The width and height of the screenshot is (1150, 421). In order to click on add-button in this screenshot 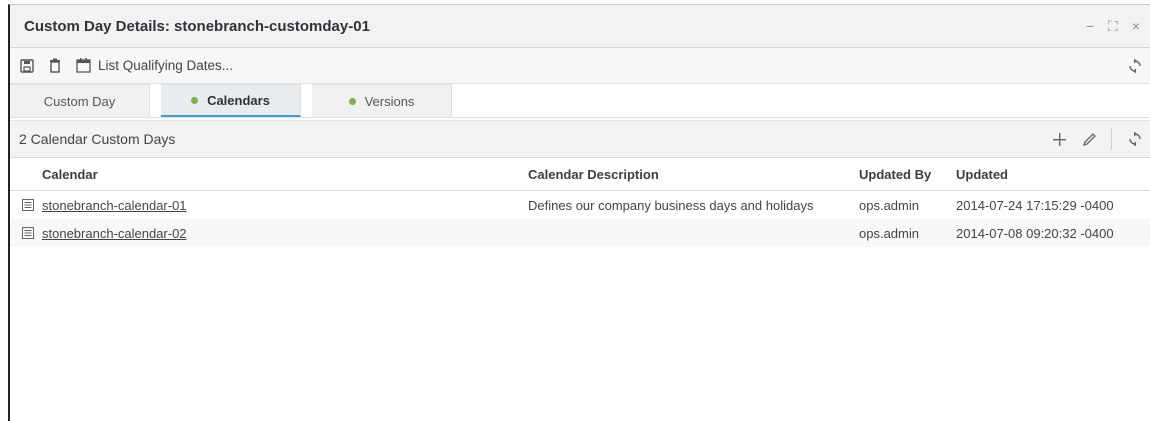, I will do `click(1059, 139)`.